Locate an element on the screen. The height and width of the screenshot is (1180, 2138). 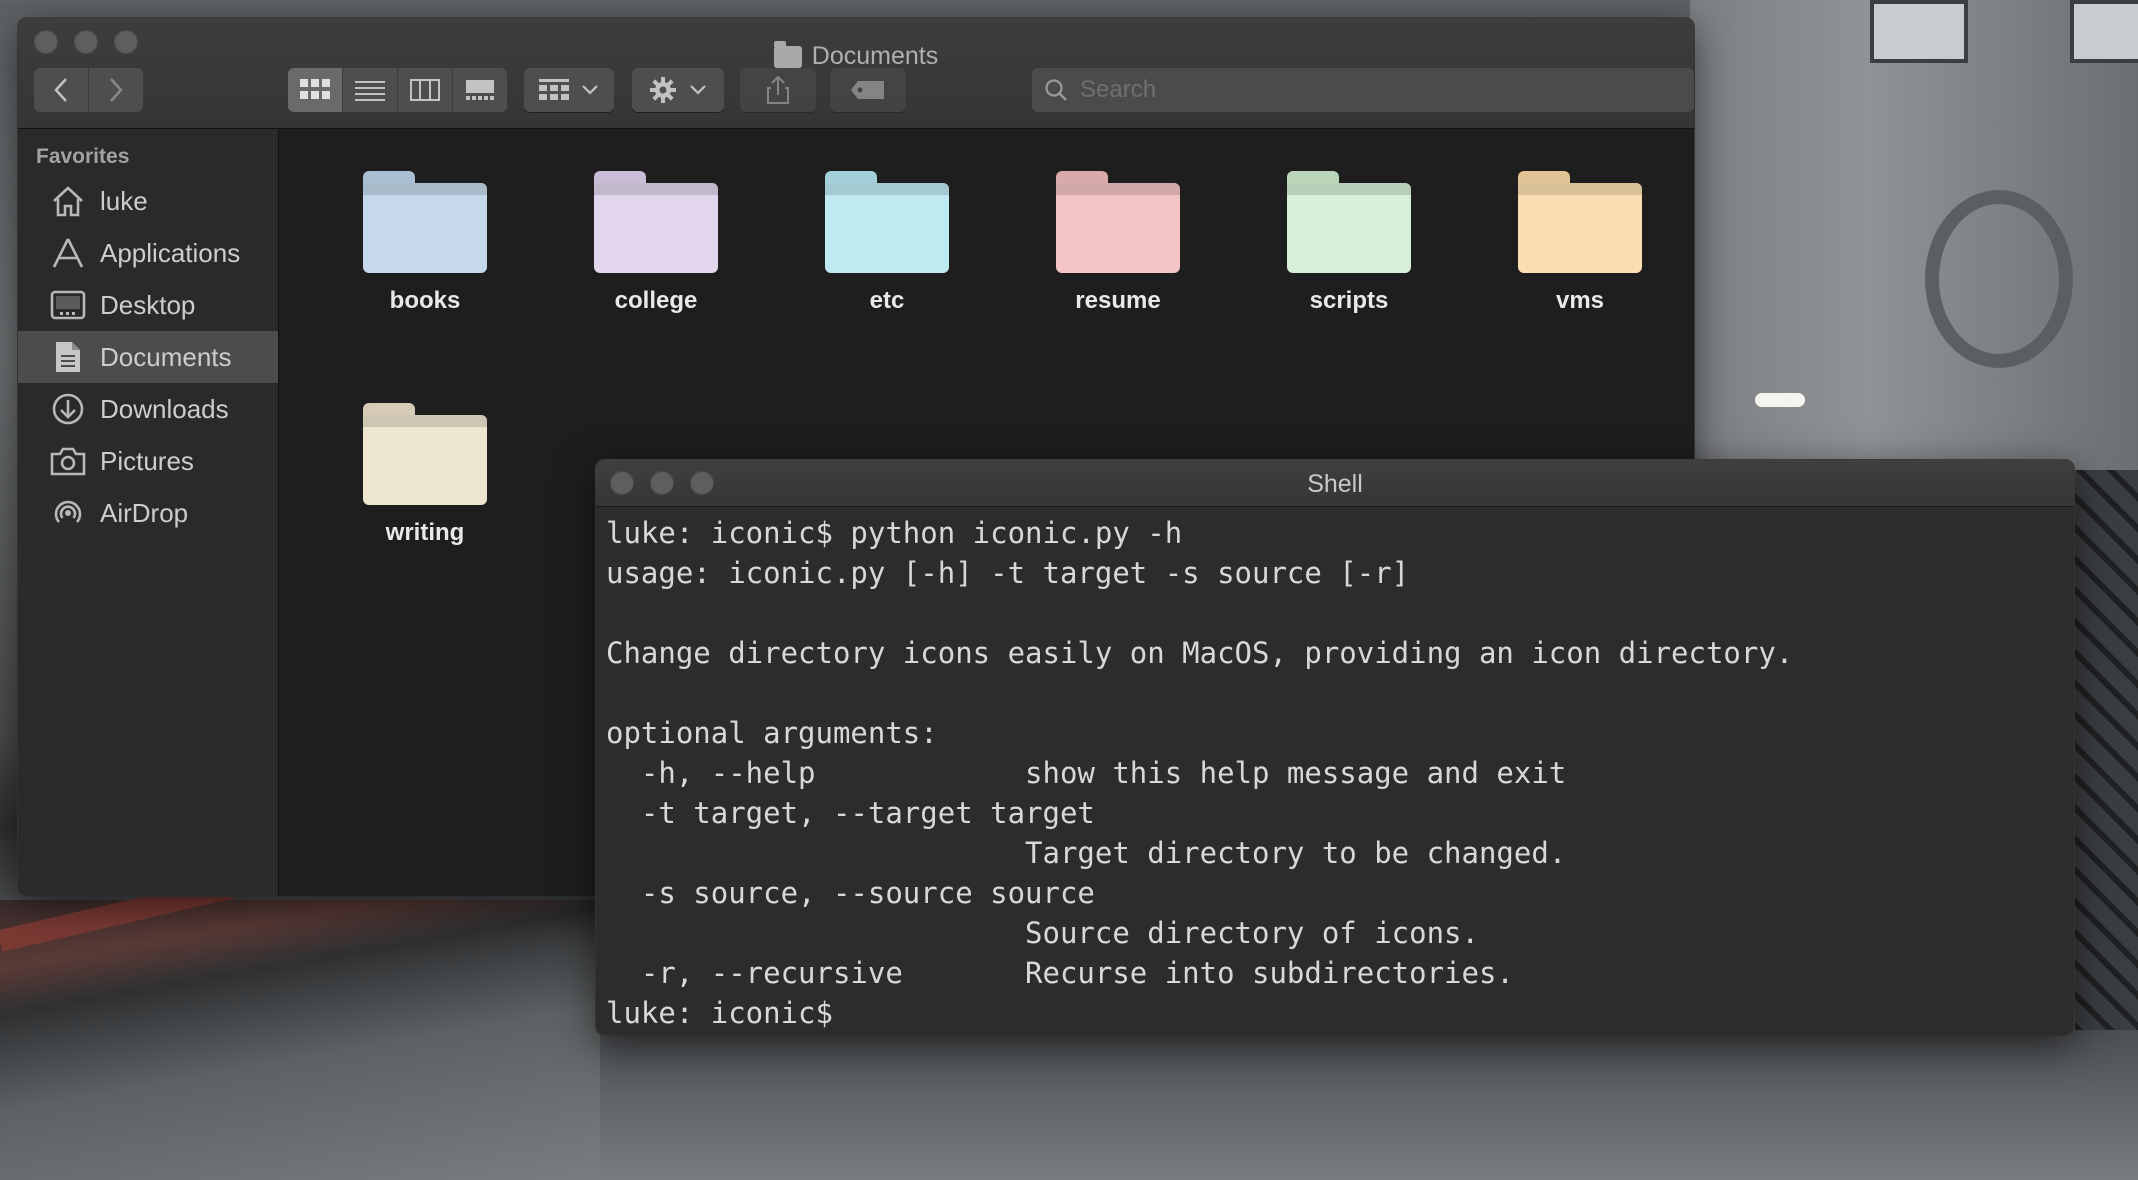
sidebar-item-label: Pictures is located at coordinates (147, 460).